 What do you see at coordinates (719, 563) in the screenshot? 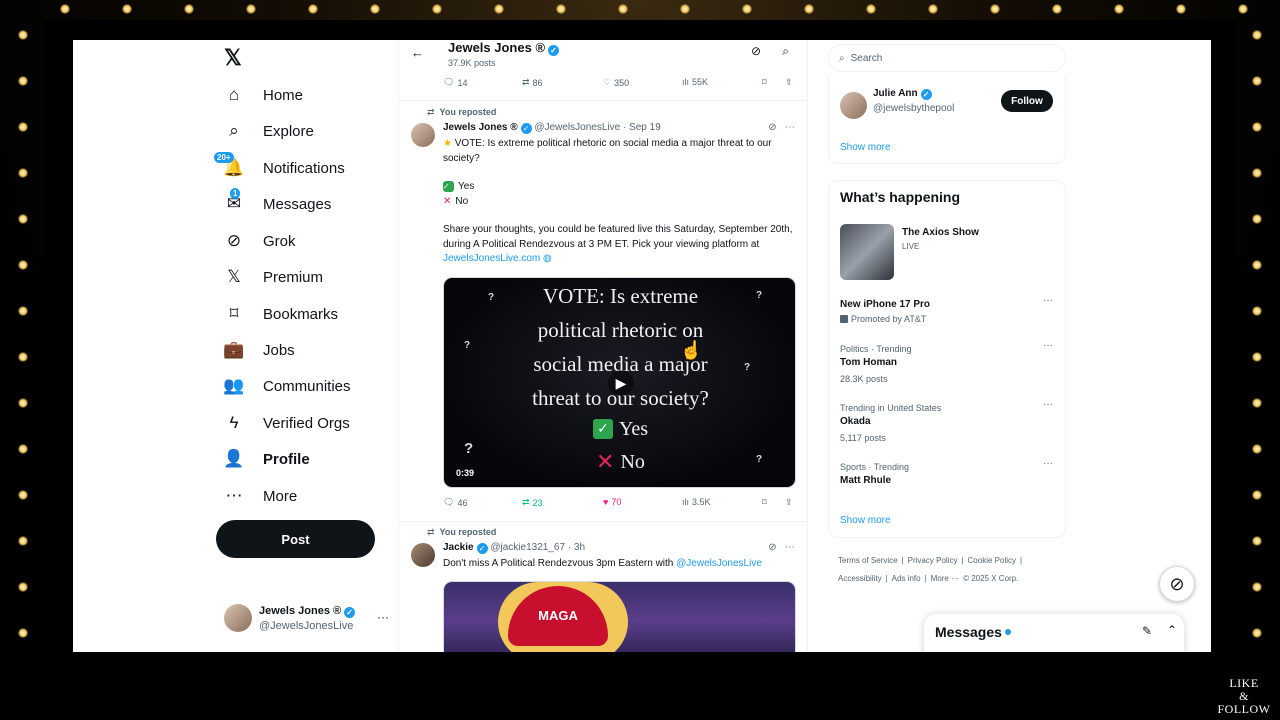
I see `mention-link: @JewelsJonesLive` at bounding box center [719, 563].